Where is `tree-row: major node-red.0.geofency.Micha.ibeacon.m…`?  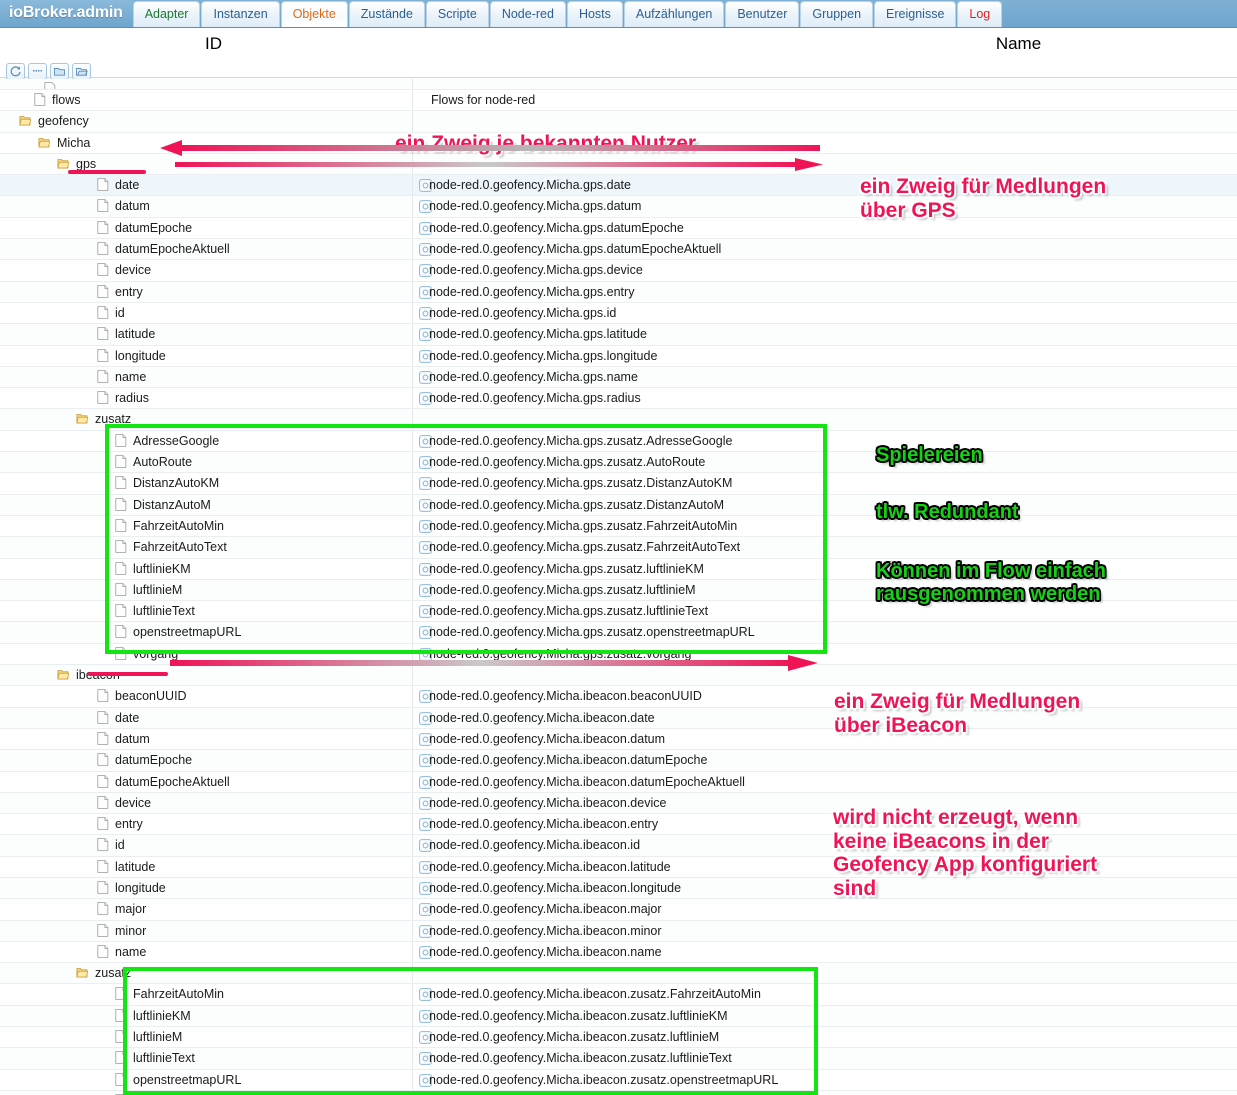 tree-row: major node-red.0.geofency.Micha.ibeacon.m… is located at coordinates (618, 910).